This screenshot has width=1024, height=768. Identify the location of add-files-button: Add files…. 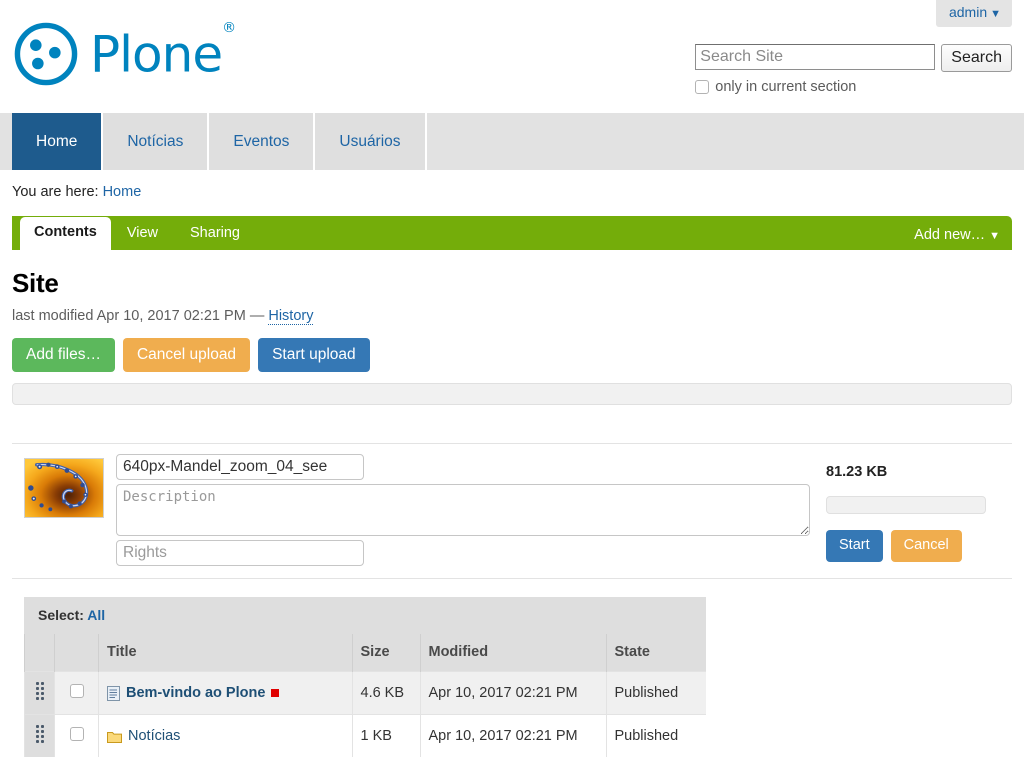
(63, 355).